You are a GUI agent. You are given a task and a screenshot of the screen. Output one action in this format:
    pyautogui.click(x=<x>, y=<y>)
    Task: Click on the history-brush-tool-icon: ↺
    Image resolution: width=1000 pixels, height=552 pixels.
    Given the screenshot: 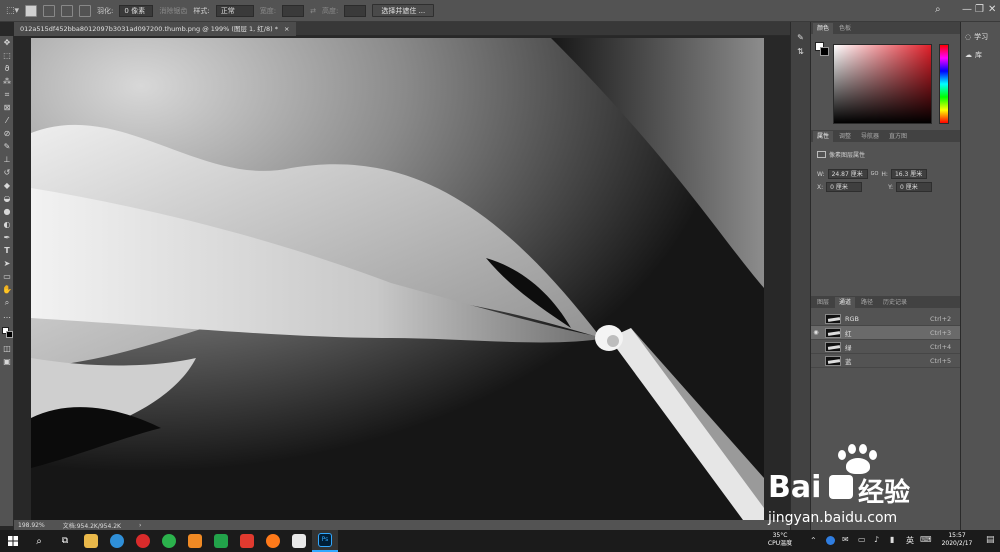 What is the action you would take?
    pyautogui.click(x=7, y=172)
    